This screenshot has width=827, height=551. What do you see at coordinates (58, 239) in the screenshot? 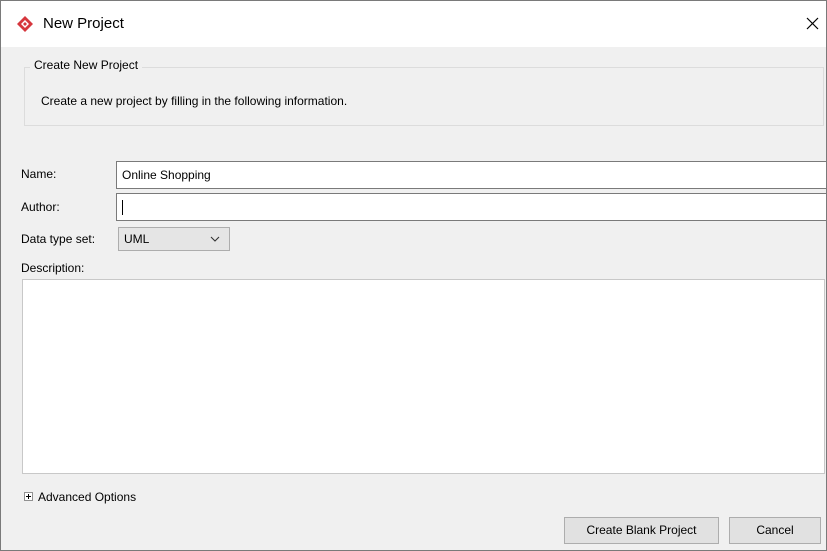
I see `data-type-label: Data type set:` at bounding box center [58, 239].